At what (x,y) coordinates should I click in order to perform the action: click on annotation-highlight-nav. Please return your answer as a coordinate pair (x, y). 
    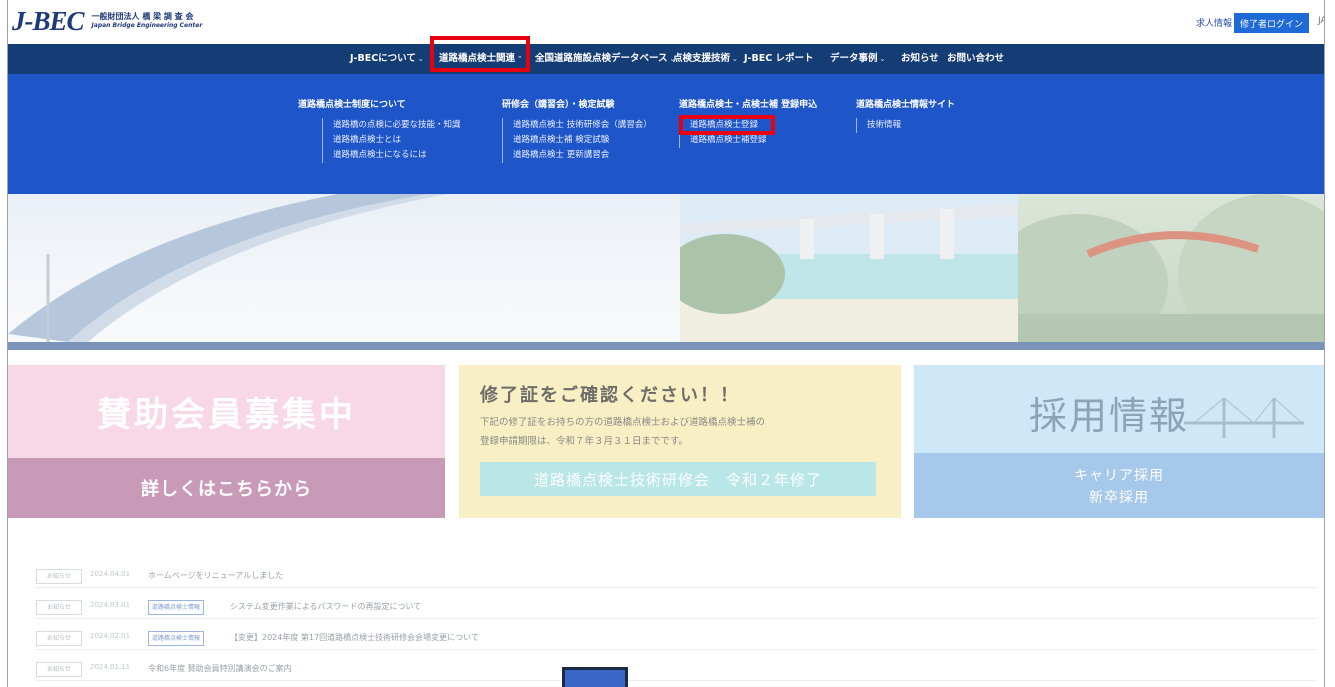
    Looking at the image, I should click on (480, 54).